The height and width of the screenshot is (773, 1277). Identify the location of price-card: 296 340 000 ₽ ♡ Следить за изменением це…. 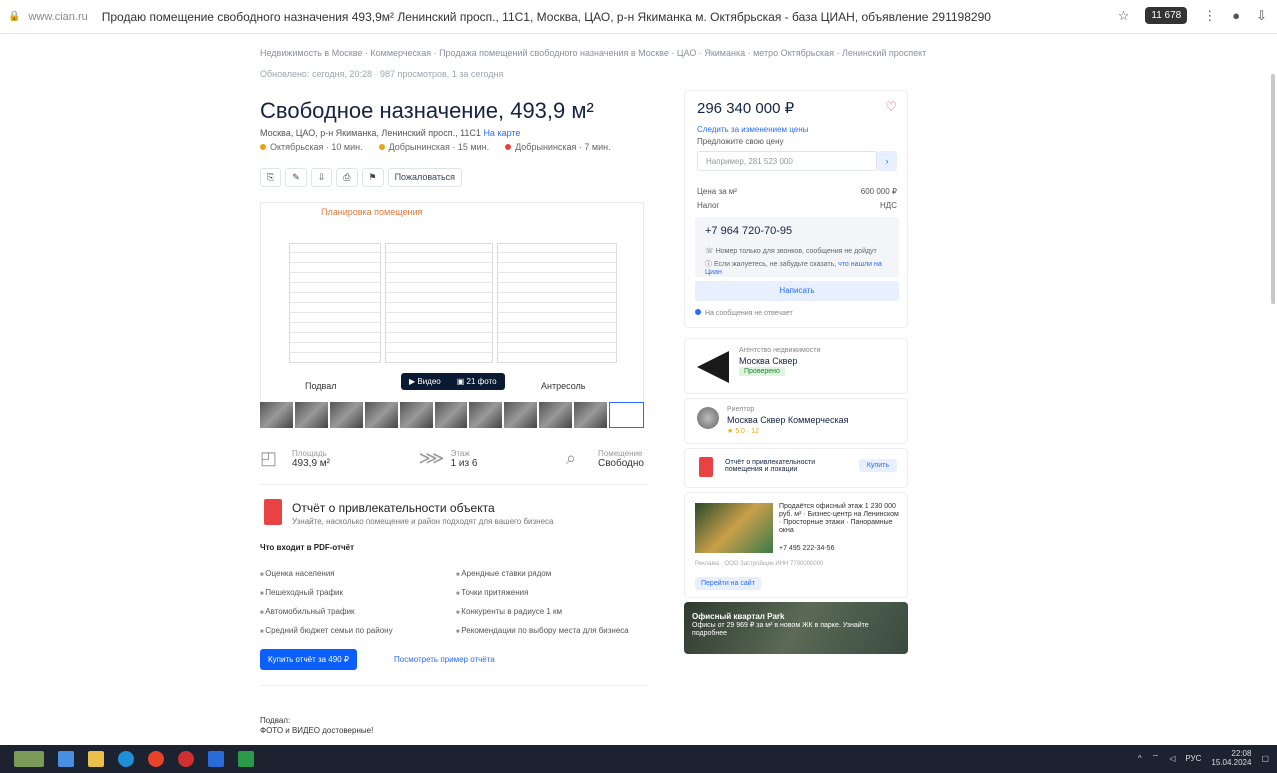
(796, 209).